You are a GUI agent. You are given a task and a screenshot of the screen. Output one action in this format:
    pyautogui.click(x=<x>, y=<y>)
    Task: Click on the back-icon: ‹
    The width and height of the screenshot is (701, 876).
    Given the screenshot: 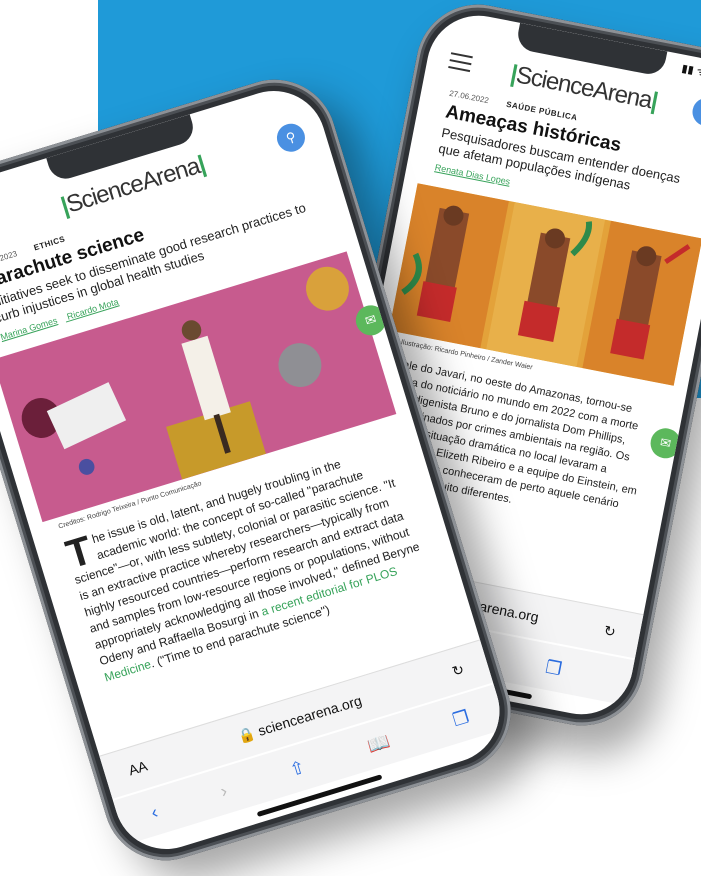 What is the action you would take?
    pyautogui.click(x=154, y=812)
    